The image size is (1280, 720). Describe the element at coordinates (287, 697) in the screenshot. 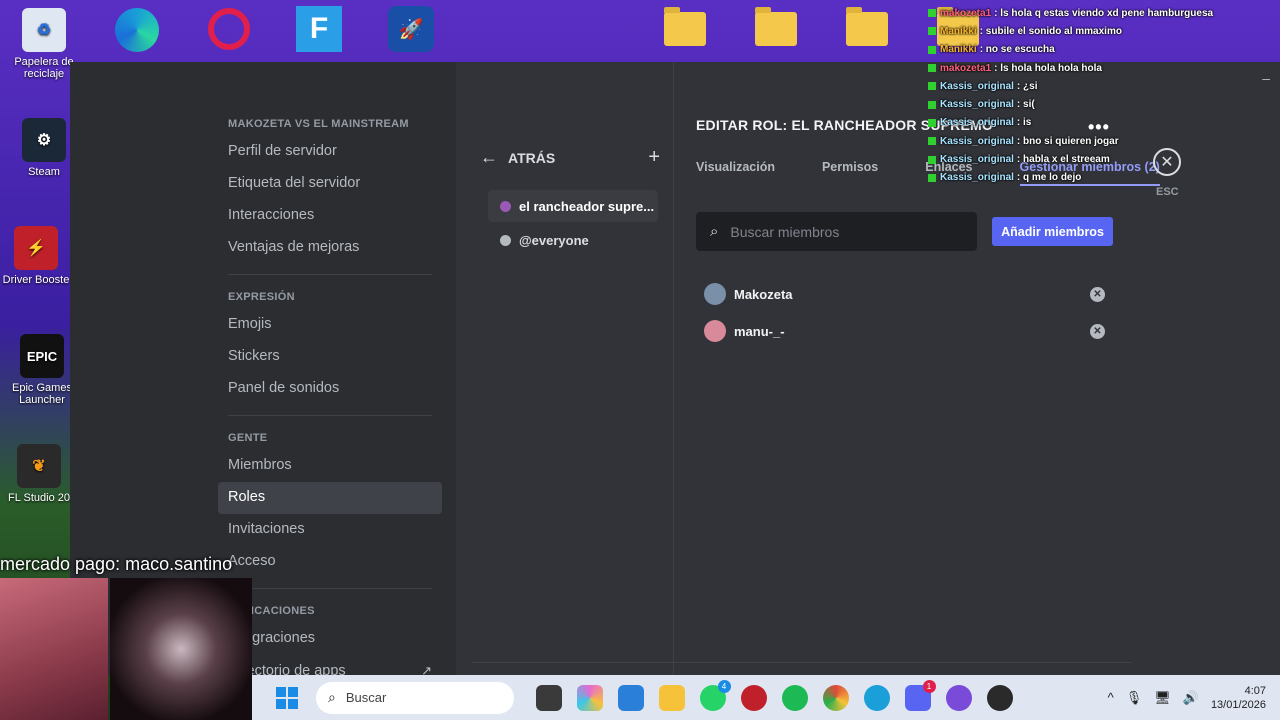

I see `windows-start-icon` at that location.